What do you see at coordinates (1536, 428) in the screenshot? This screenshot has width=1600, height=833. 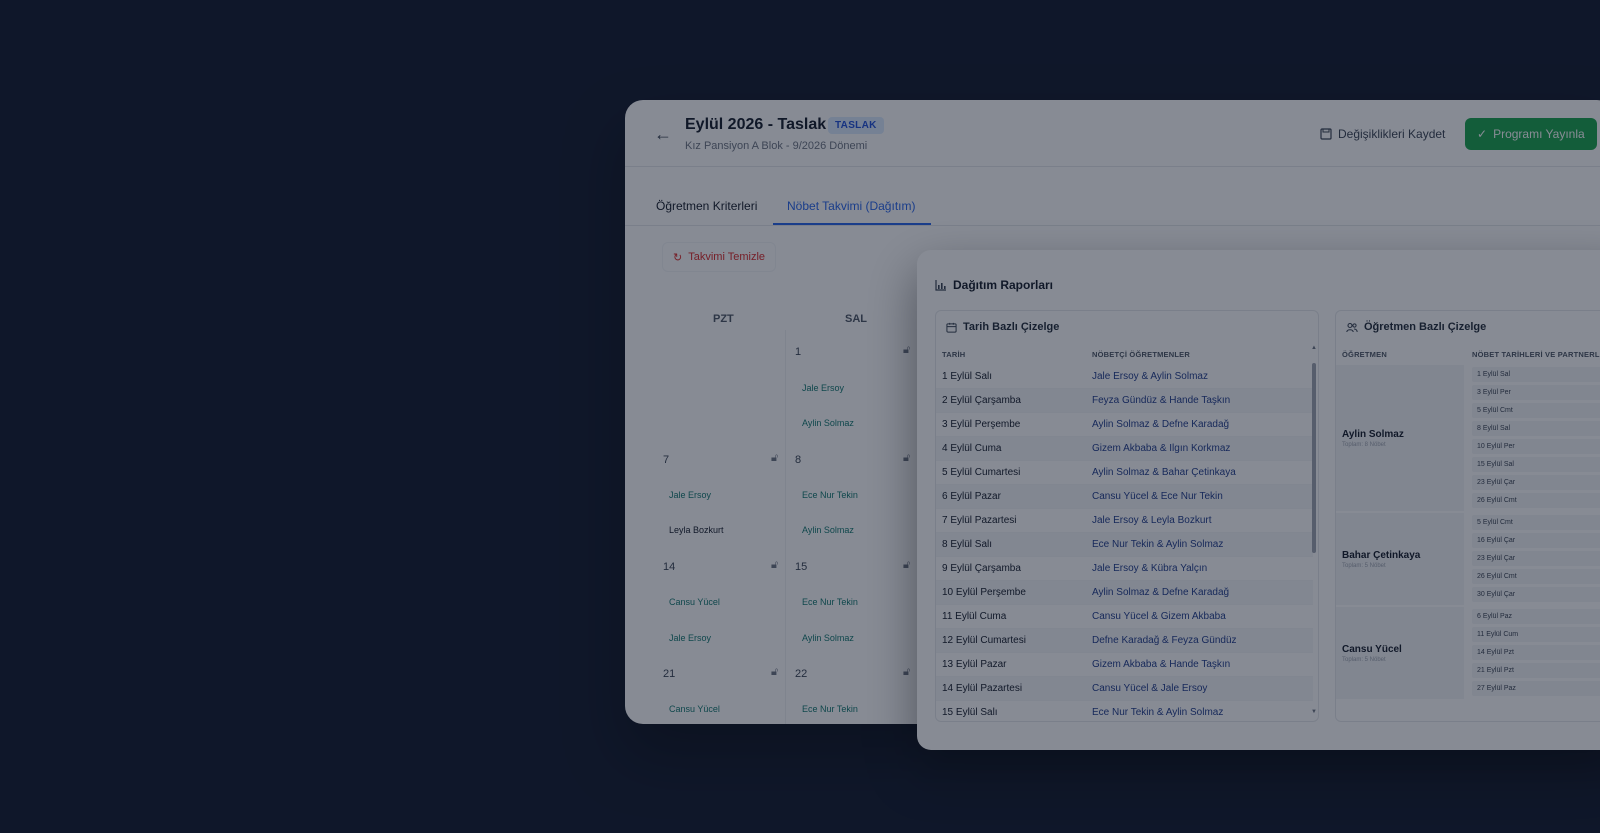 I see `duty-date-chip: 8 Eylül Sal` at bounding box center [1536, 428].